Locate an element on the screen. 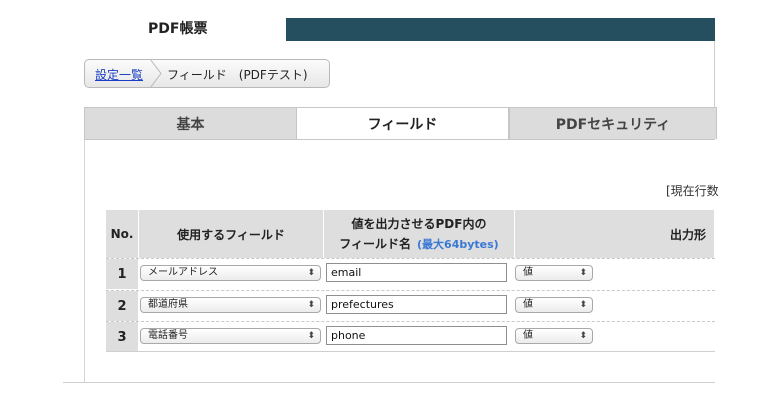 The width and height of the screenshot is (780, 400). table-row: 3 電話番号 ⬍ 値 ⬍ is located at coordinates (410, 336).